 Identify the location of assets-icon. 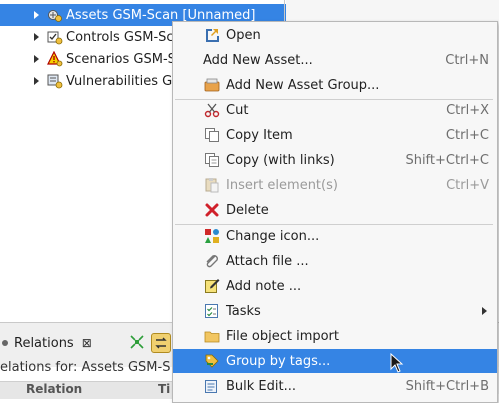
(55, 16).